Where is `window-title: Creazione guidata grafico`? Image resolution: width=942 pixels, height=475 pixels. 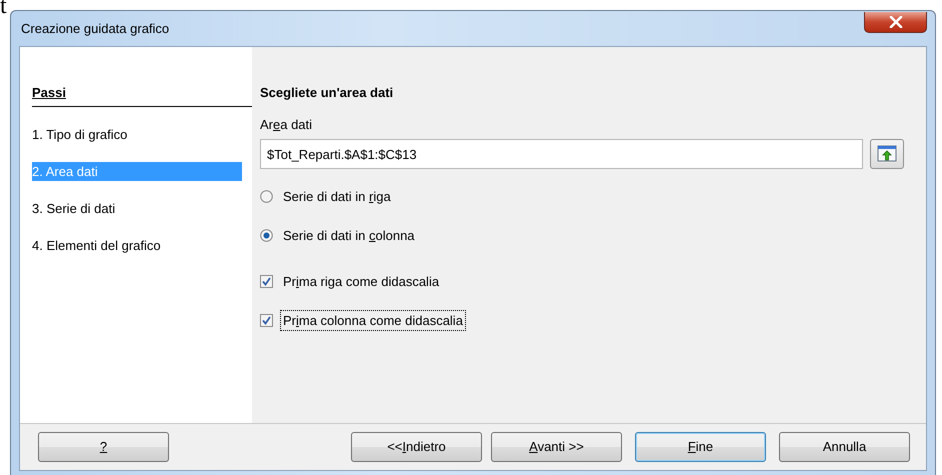 window-title: Creazione guidata grafico is located at coordinates (95, 29).